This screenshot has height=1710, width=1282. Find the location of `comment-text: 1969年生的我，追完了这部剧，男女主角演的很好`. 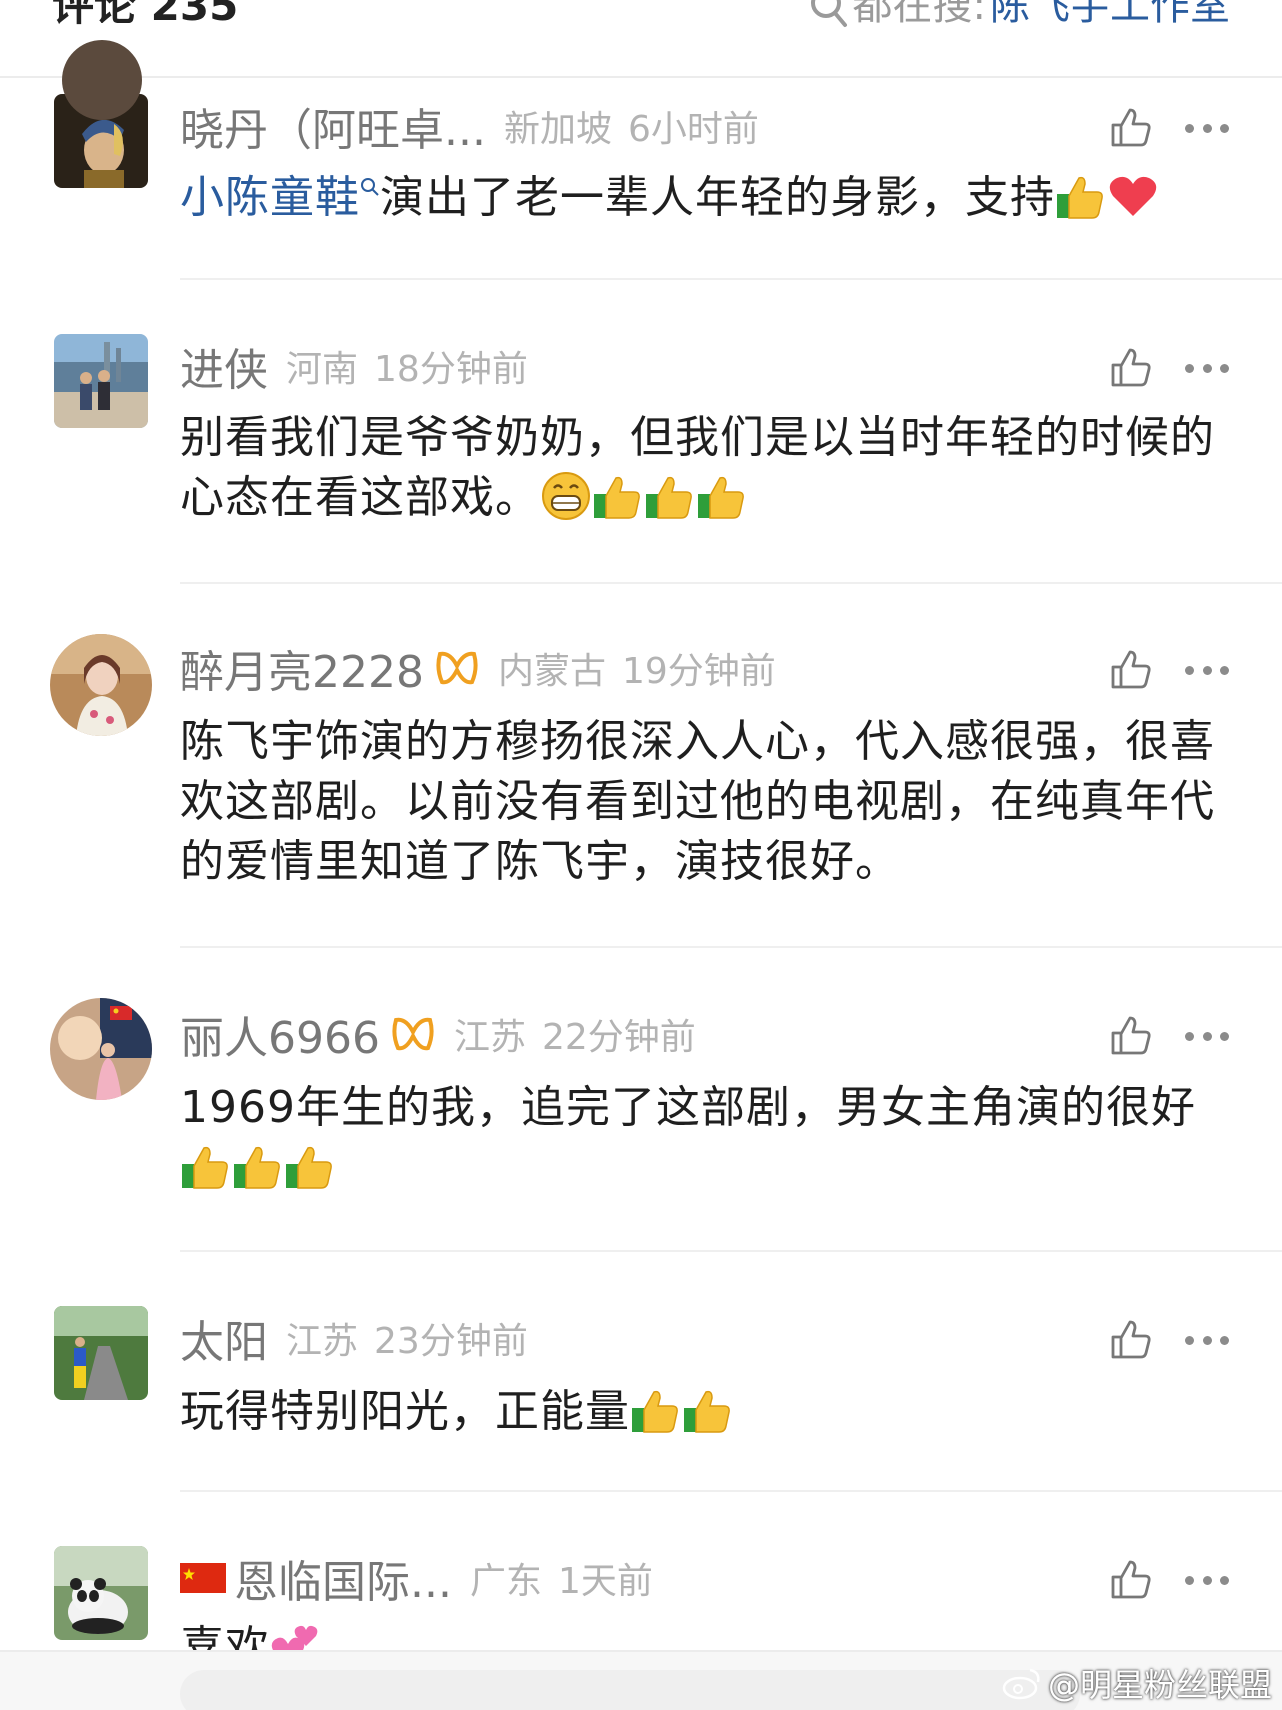

comment-text: 1969年生的我，追完了这部剧，男女主角演的很好 is located at coordinates (688, 1107).